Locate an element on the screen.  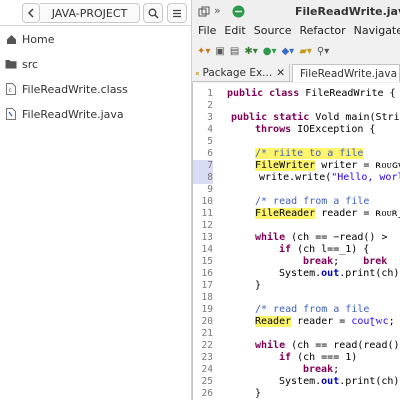
back-button is located at coordinates (31, 13).